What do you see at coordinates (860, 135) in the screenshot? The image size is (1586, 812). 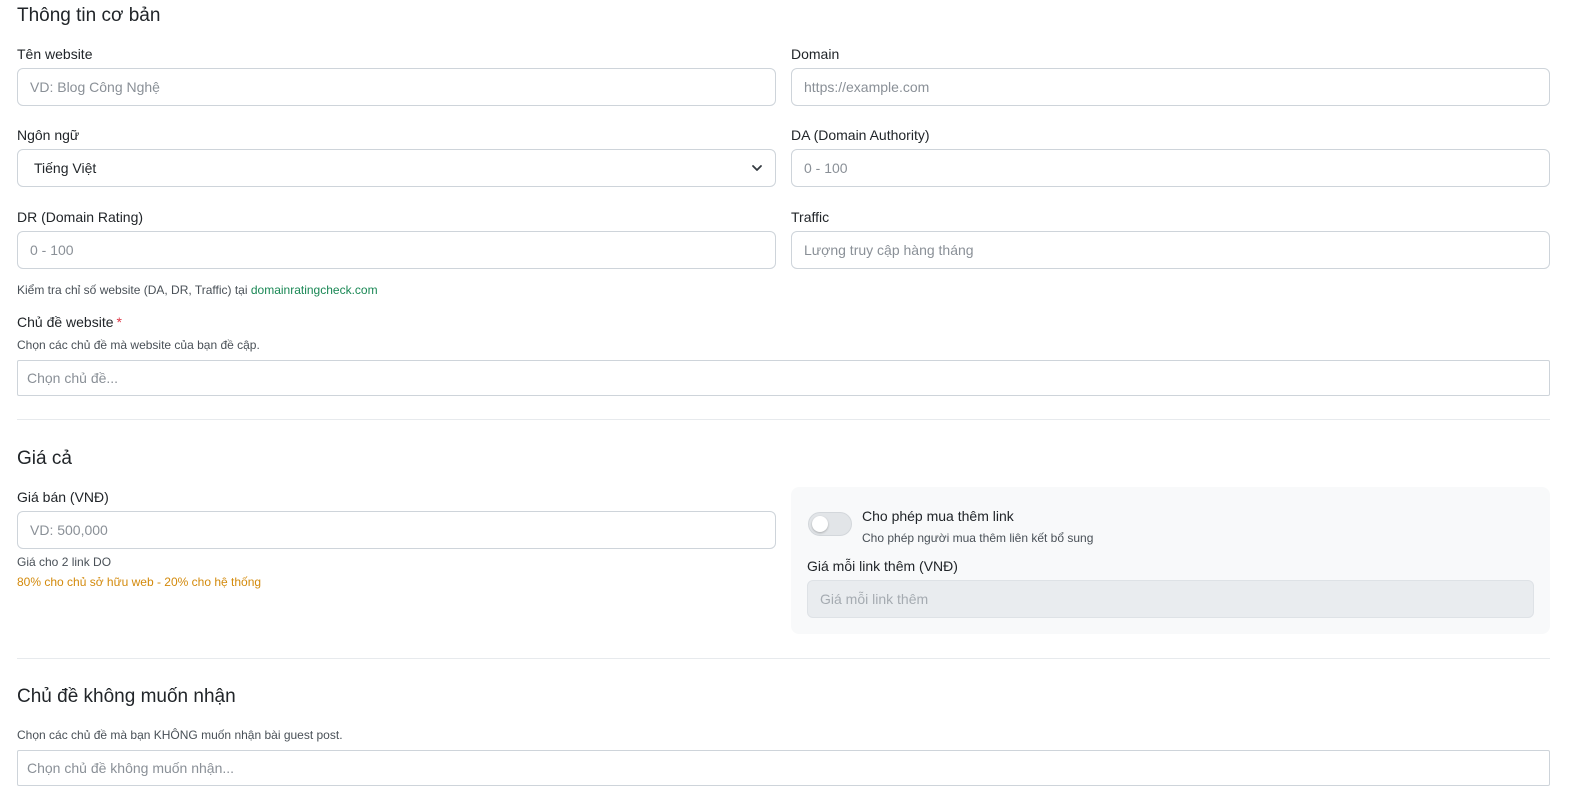 I see `da-label: DA (Domain Authority)` at bounding box center [860, 135].